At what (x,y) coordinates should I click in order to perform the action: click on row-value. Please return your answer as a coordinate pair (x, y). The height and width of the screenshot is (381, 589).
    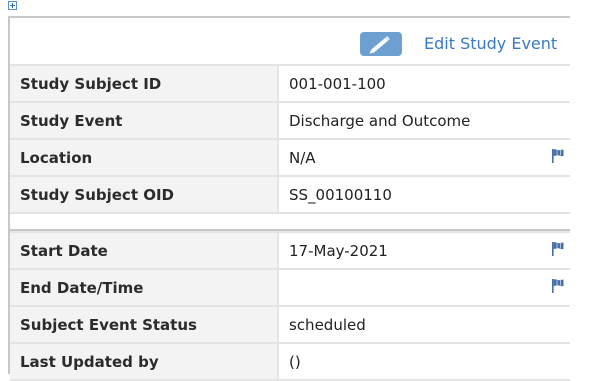
    Looking at the image, I should click on (424, 288).